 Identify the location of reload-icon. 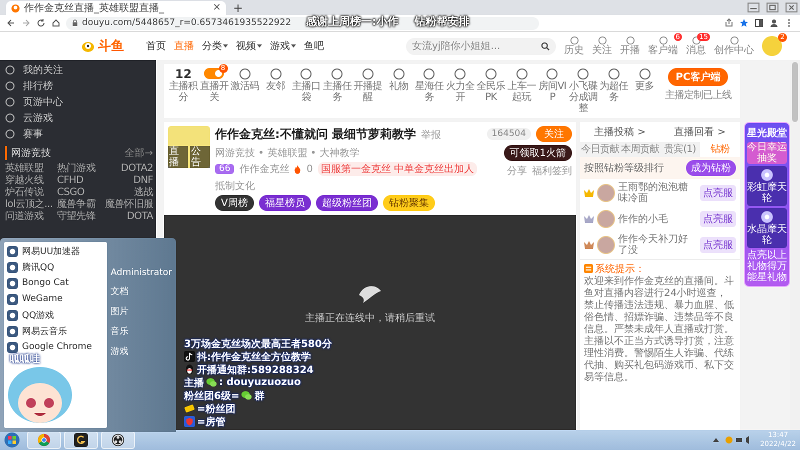
(41, 23).